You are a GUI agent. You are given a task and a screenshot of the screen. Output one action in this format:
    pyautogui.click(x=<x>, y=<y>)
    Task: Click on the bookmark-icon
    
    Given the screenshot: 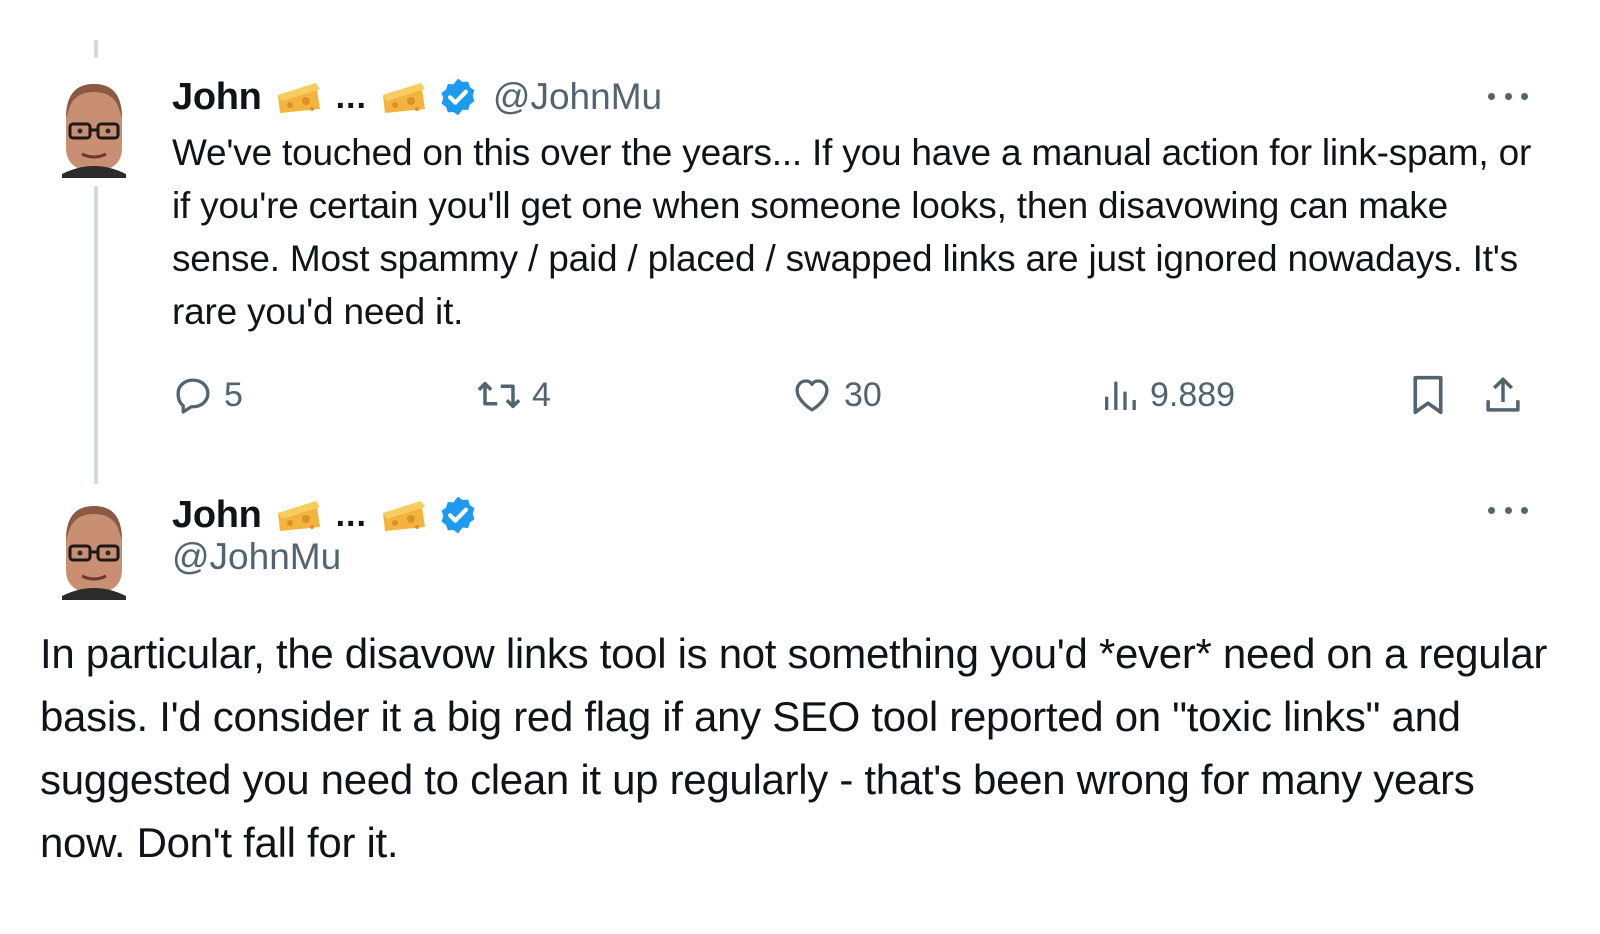 What is the action you would take?
    pyautogui.click(x=1428, y=395)
    